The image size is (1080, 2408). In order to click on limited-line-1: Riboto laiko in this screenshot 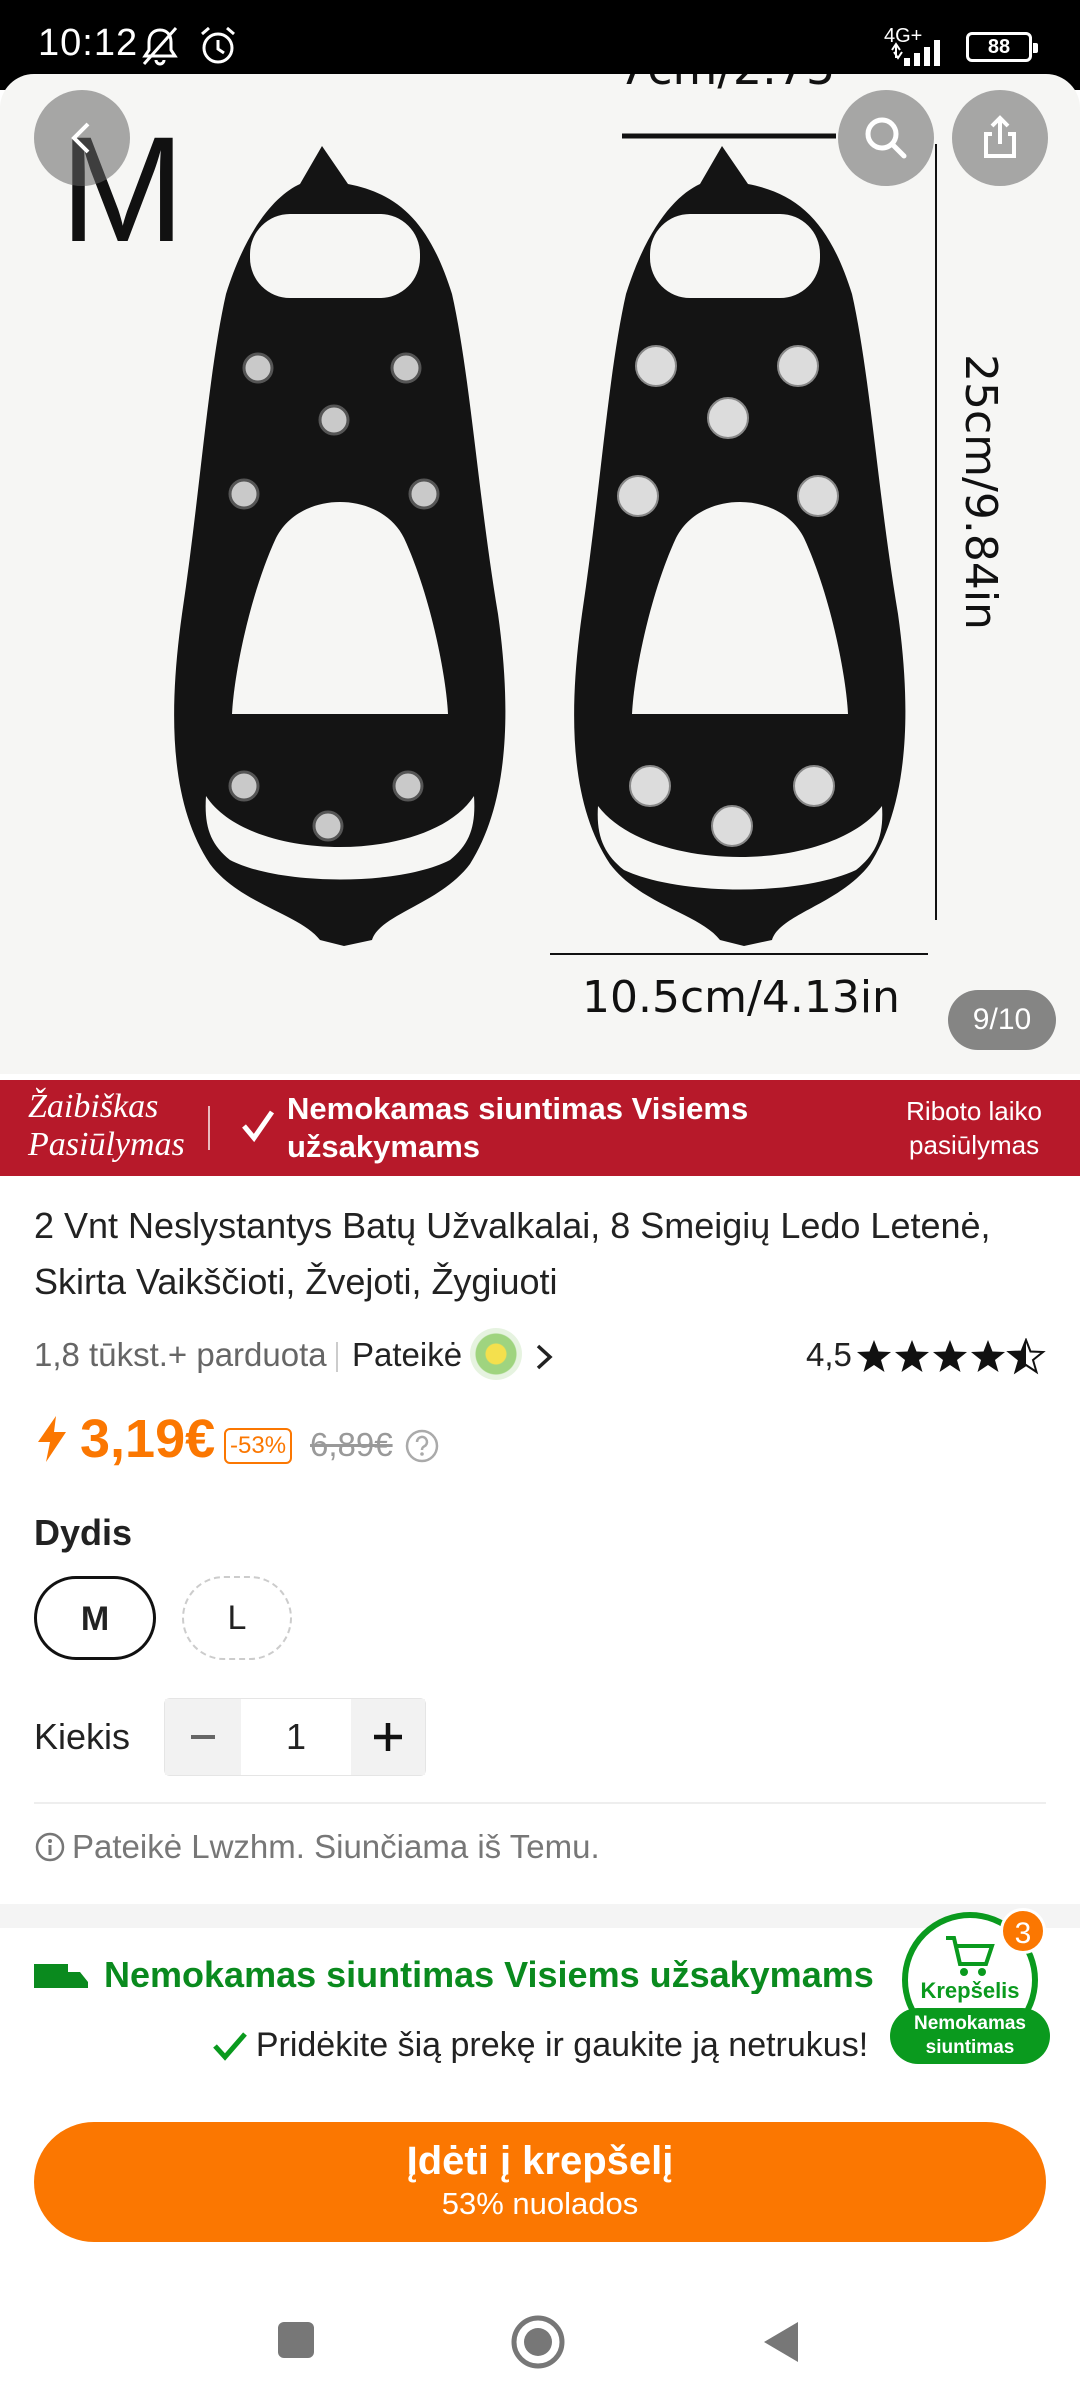, I will do `click(974, 1111)`.